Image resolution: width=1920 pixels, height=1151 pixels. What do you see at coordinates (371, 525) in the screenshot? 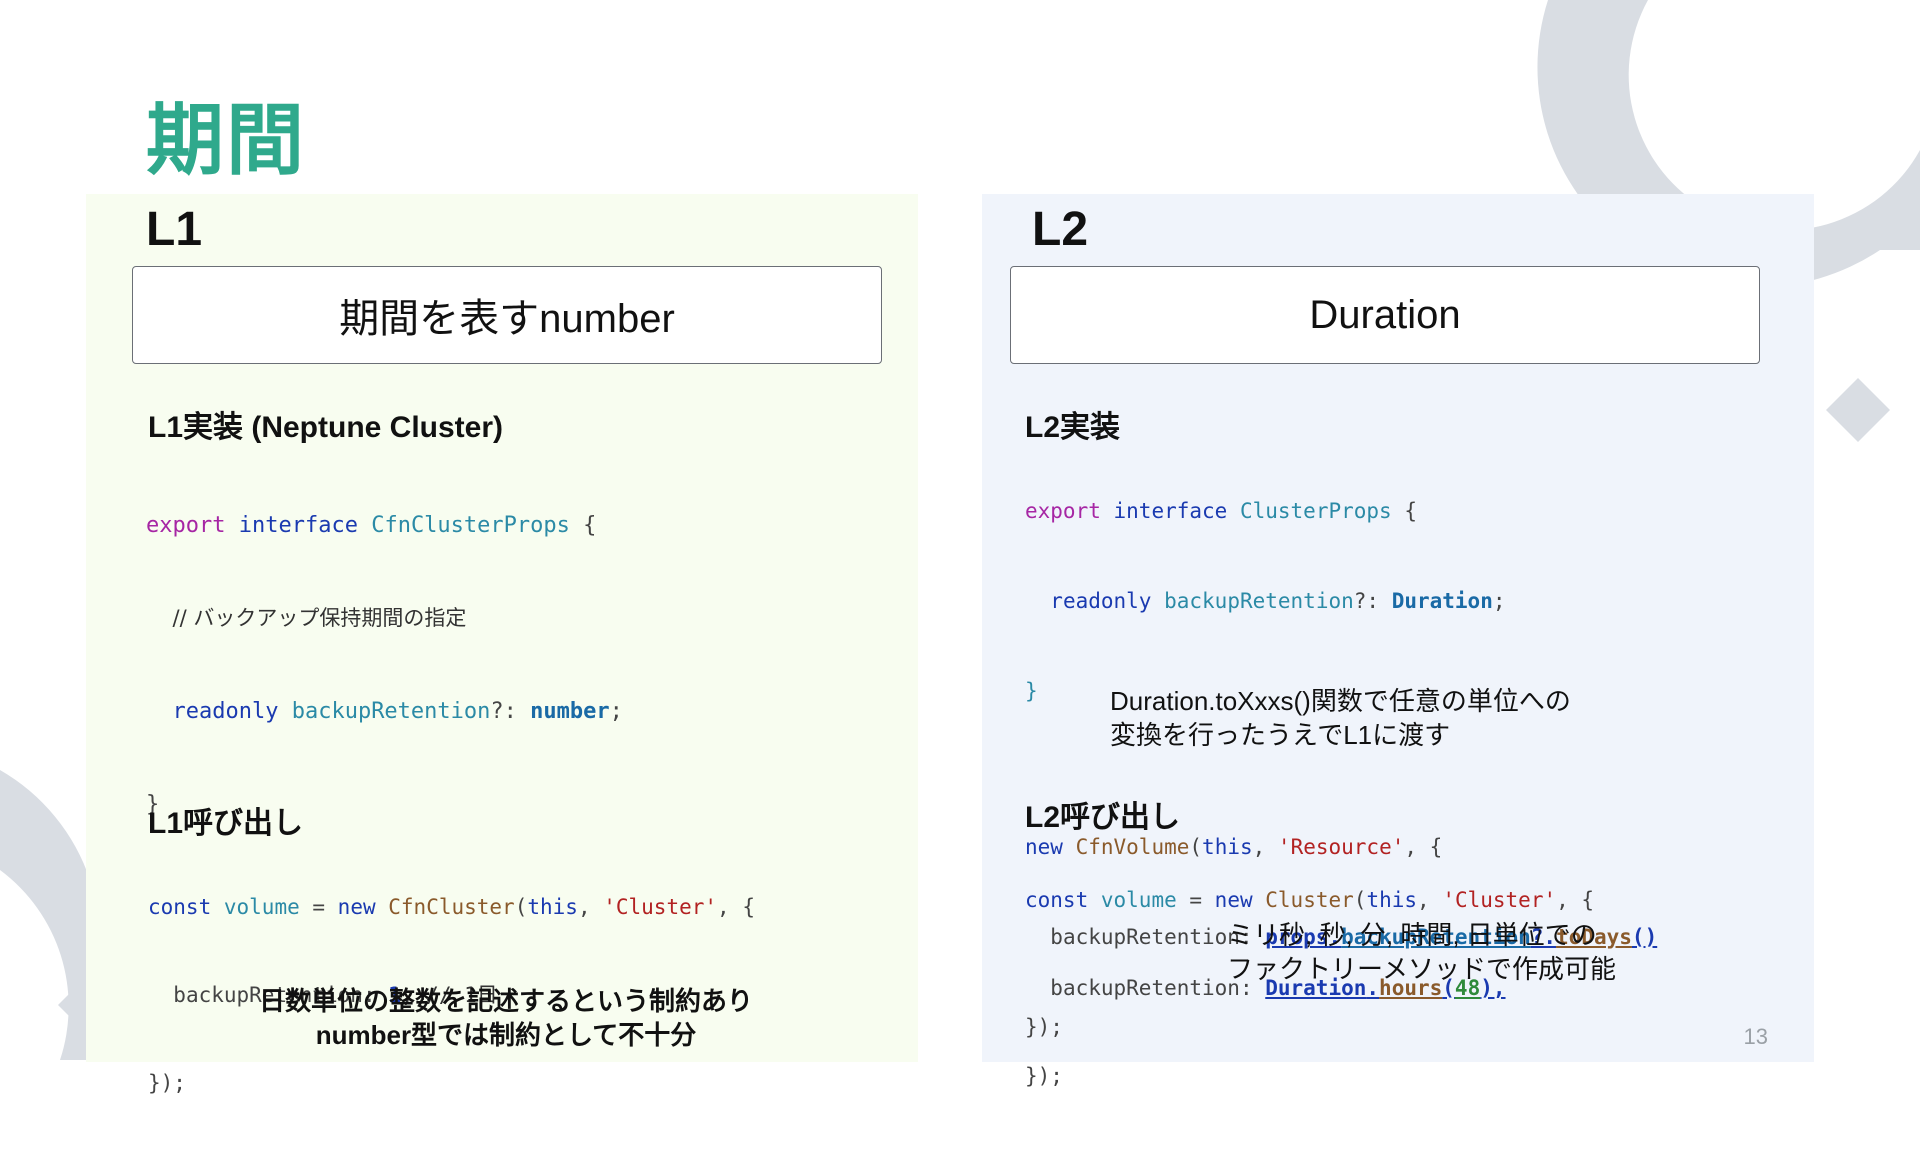
I see `code-line: export interface CfnClusterProps {` at bounding box center [371, 525].